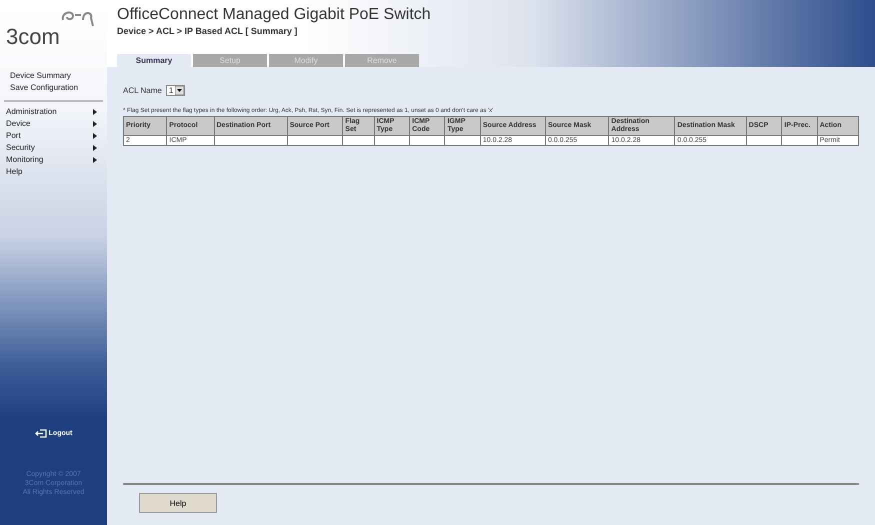 The width and height of the screenshot is (875, 525). Describe the element at coordinates (51, 112) in the screenshot. I see `sidebar-menu-item: Administration` at that location.